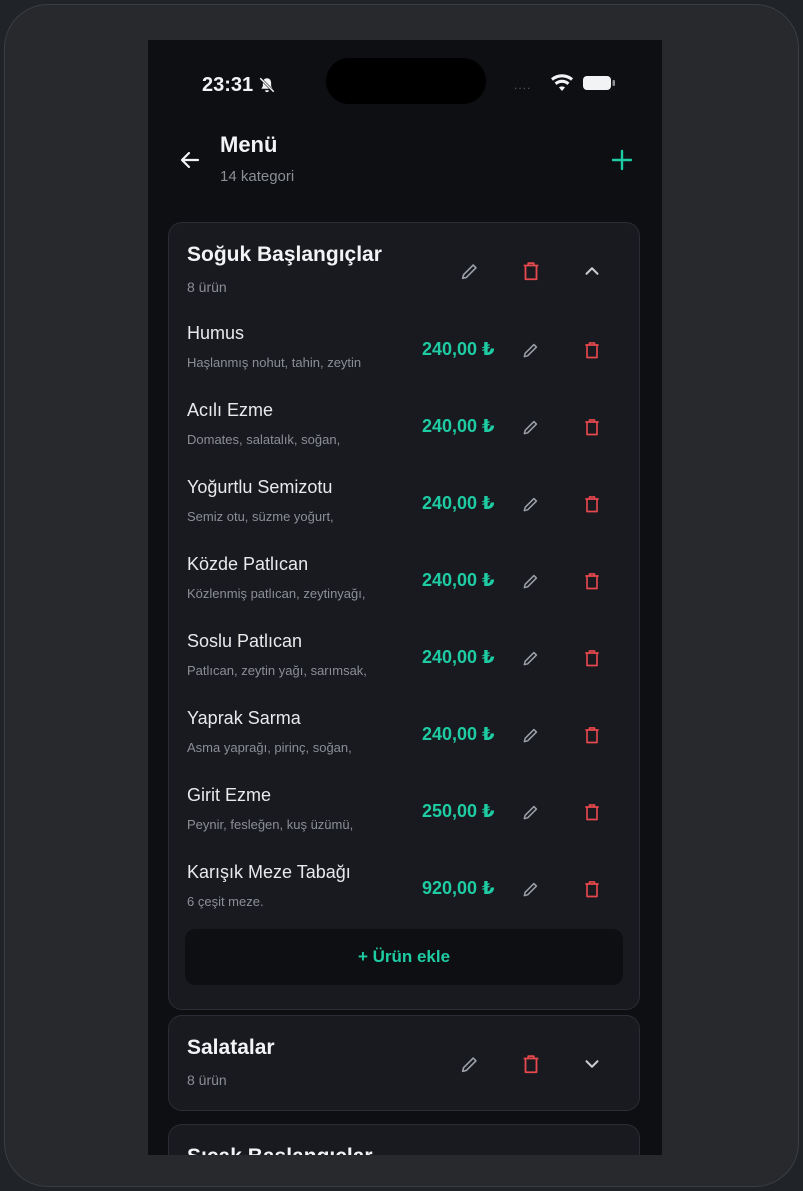  Describe the element at coordinates (592, 271) in the screenshot. I see `chevron-up-icon` at that location.